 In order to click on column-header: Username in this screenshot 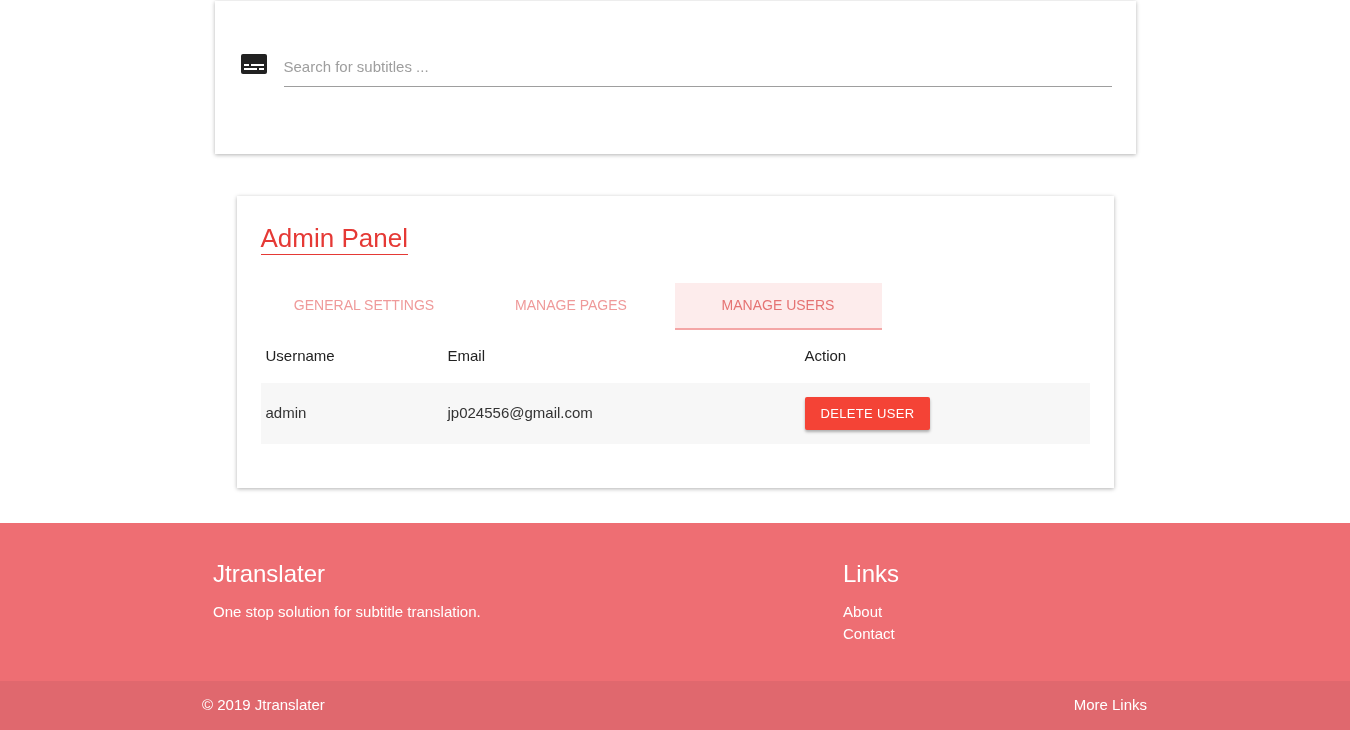, I will do `click(300, 356)`.